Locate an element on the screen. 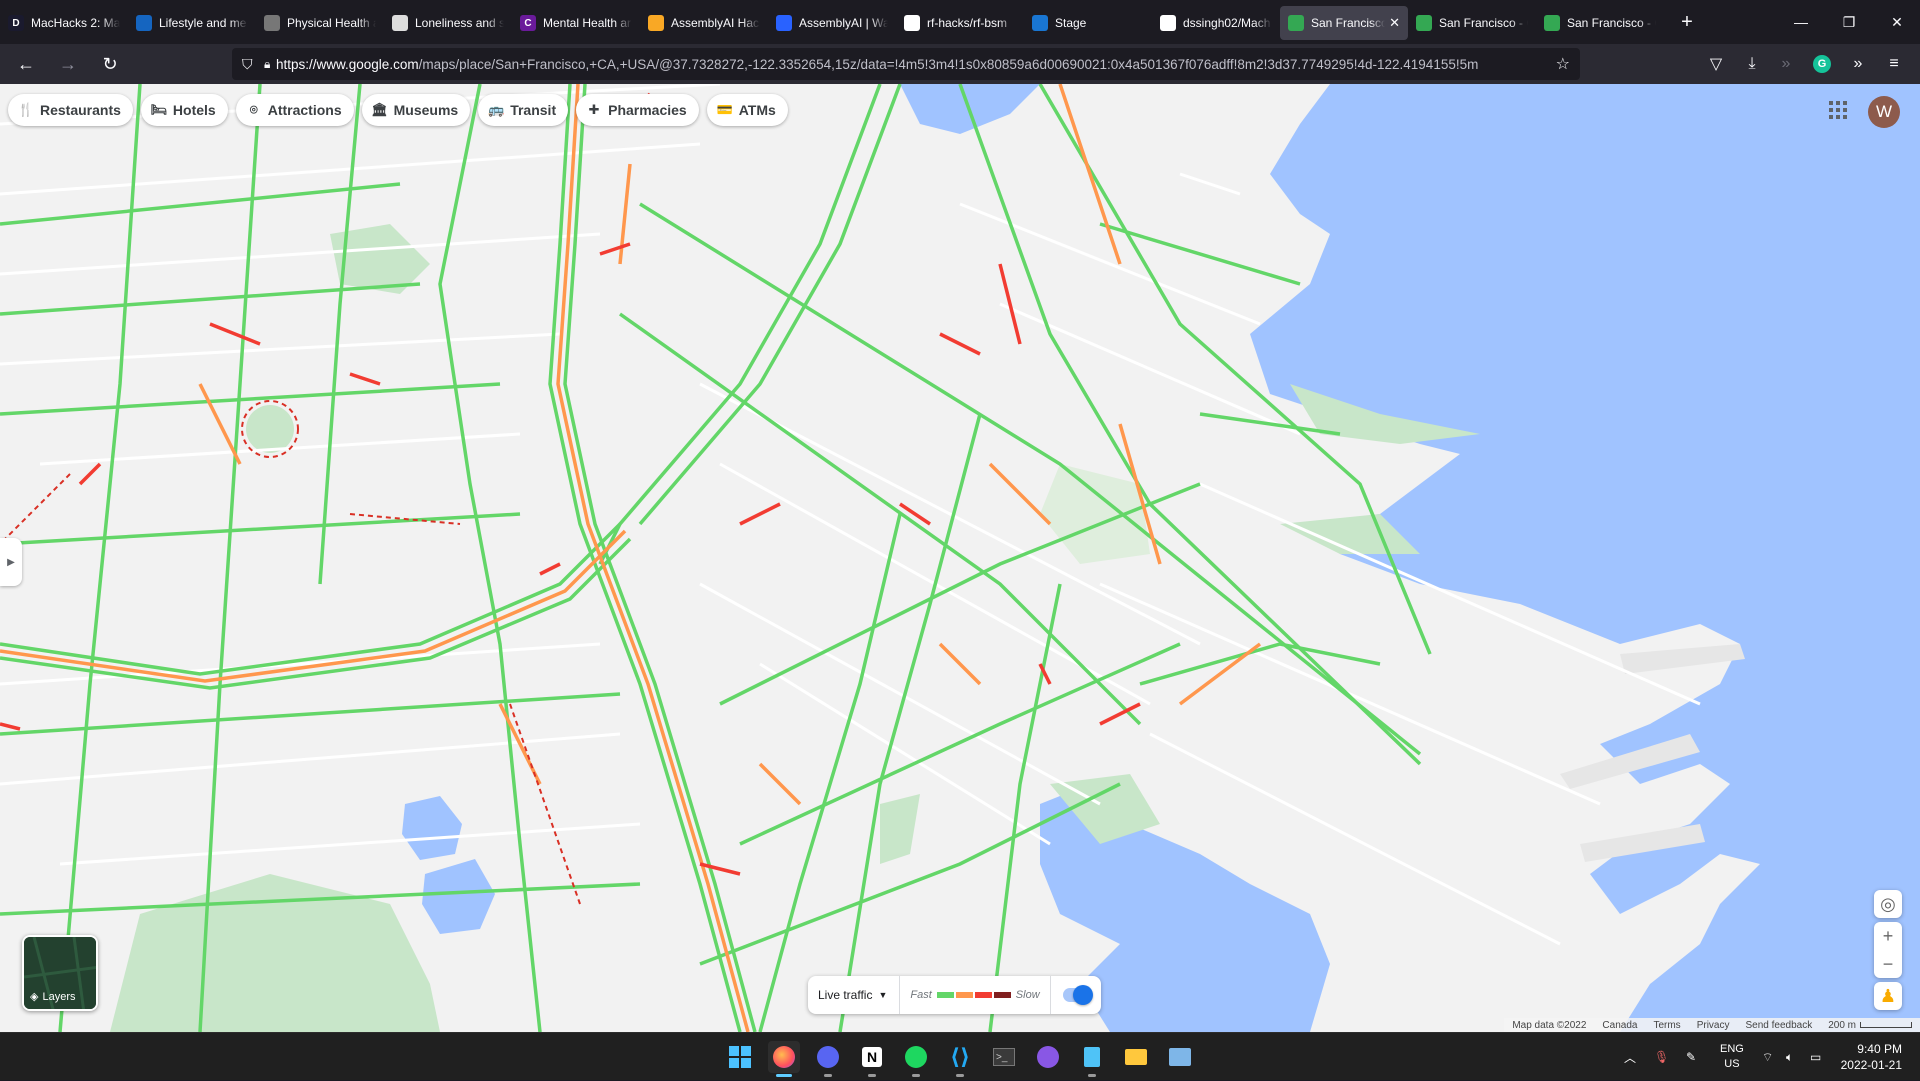  pegman-icon: ♟ is located at coordinates (1888, 996).